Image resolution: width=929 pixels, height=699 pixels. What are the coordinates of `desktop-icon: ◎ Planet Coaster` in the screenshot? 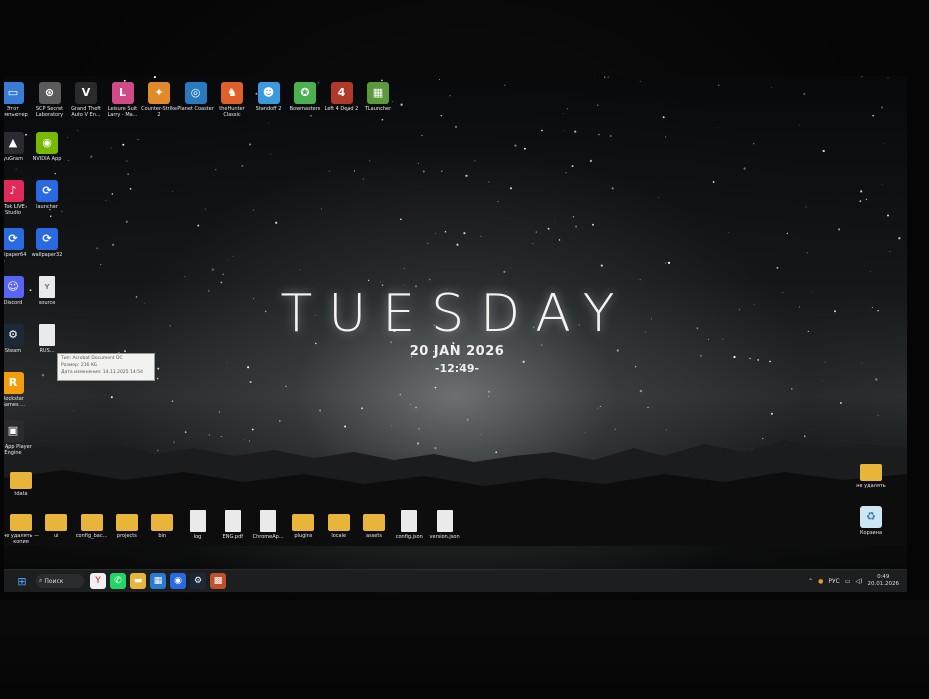 It's located at (196, 97).